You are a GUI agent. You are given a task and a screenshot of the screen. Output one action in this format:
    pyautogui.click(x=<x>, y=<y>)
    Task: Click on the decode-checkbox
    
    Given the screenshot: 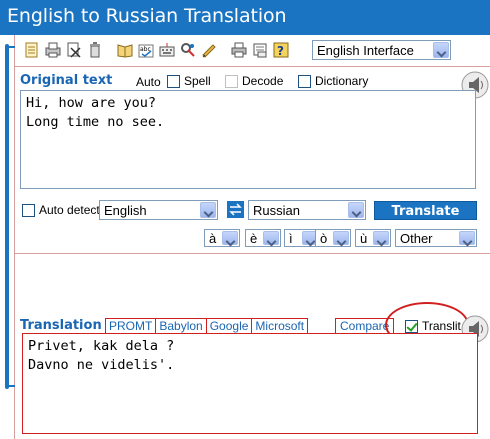 What is the action you would take?
    pyautogui.click(x=231, y=81)
    